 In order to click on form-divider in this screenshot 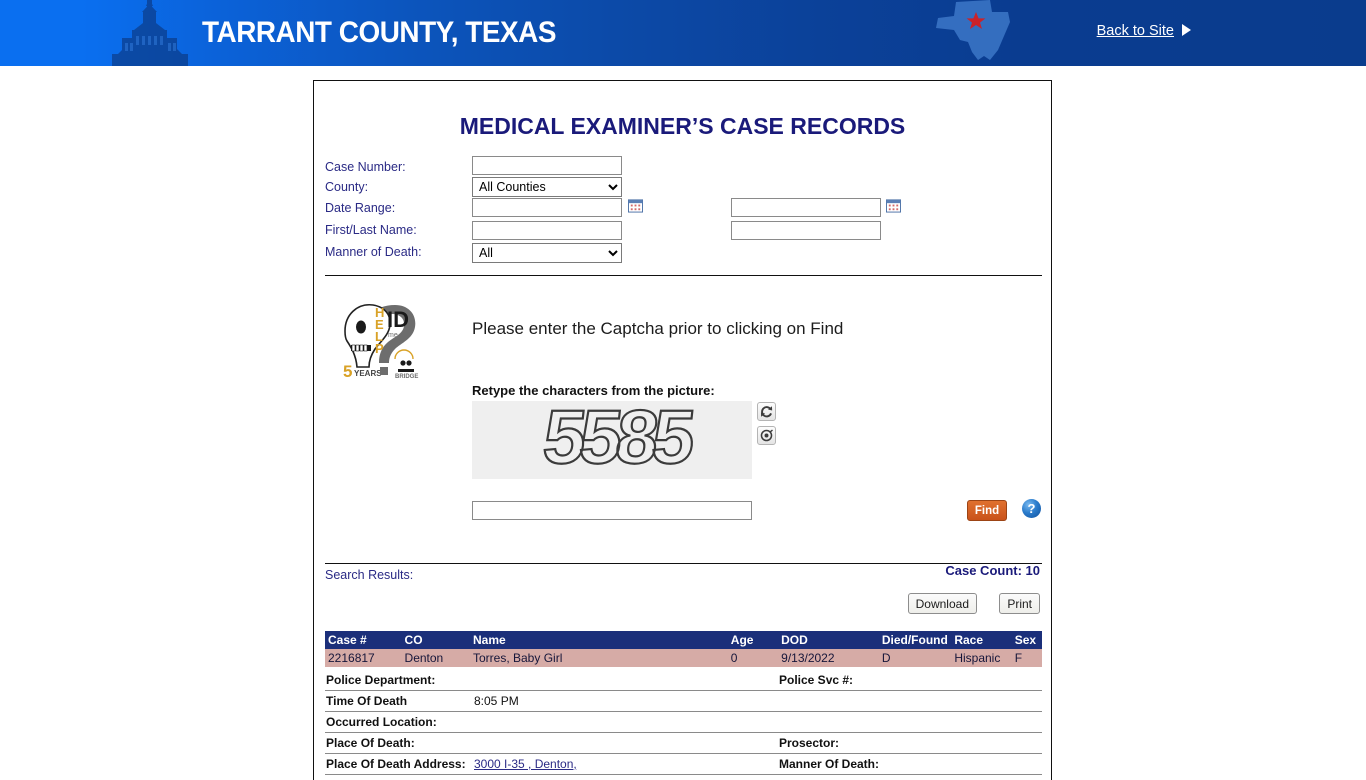, I will do `click(683, 275)`.